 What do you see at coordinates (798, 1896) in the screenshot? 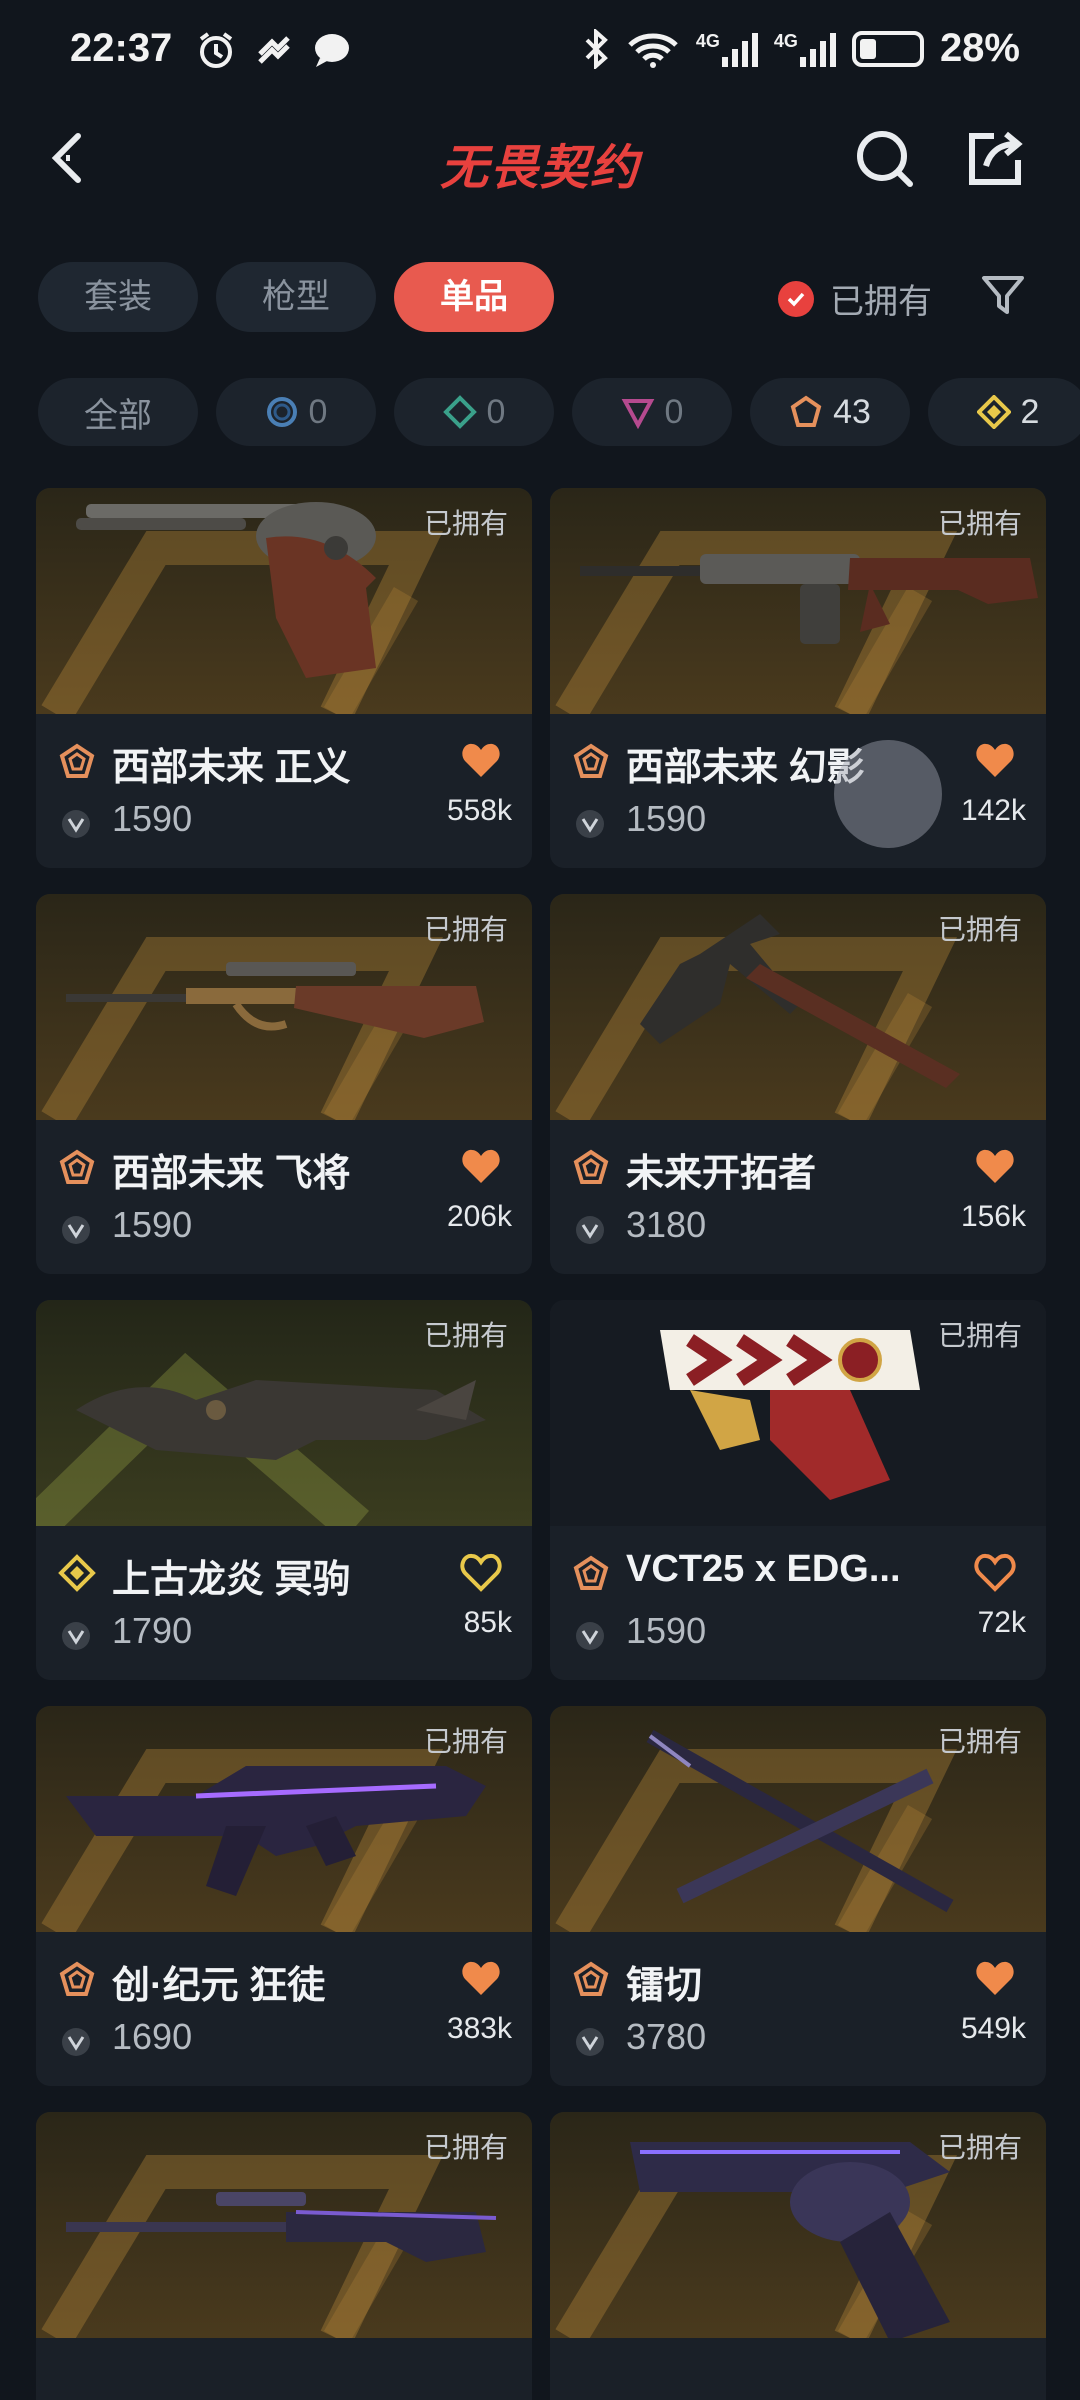
I see `item-card: 已拥有 镭切 3780 549k` at bounding box center [798, 1896].